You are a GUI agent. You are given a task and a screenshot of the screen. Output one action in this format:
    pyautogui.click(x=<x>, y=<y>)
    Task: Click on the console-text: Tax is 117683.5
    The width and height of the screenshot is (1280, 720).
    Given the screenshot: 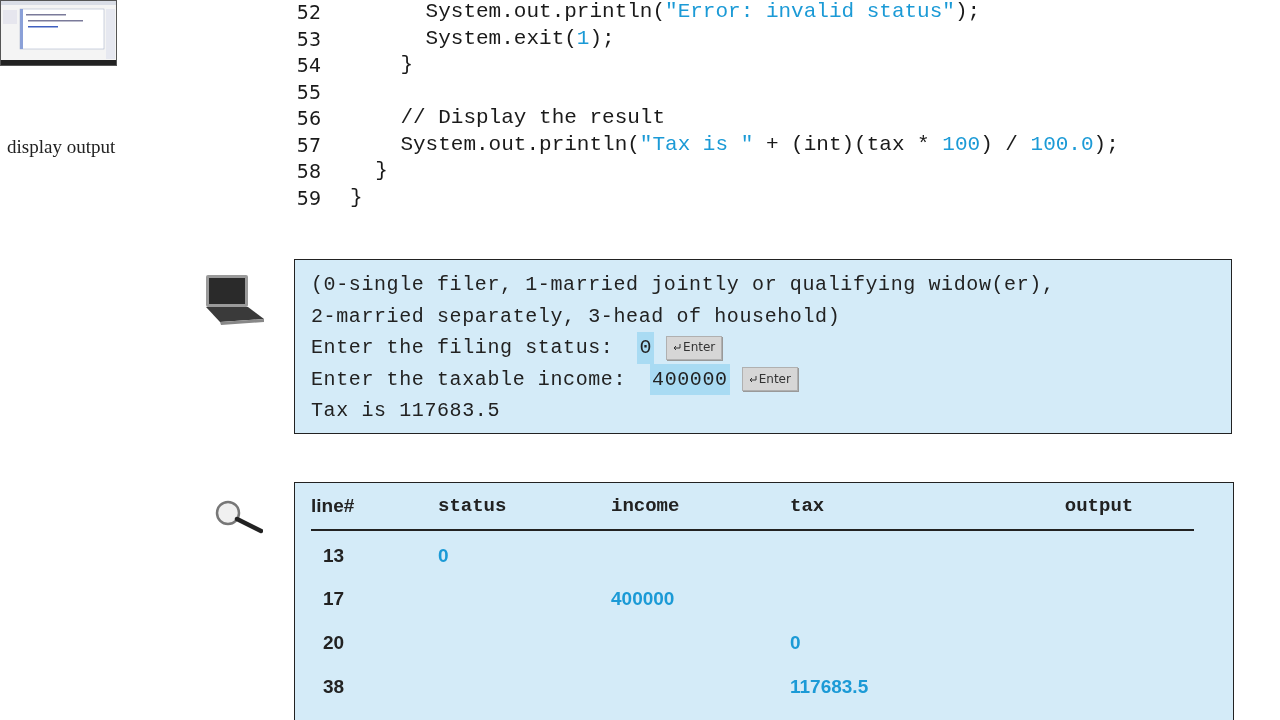 What is the action you would take?
    pyautogui.click(x=406, y=411)
    